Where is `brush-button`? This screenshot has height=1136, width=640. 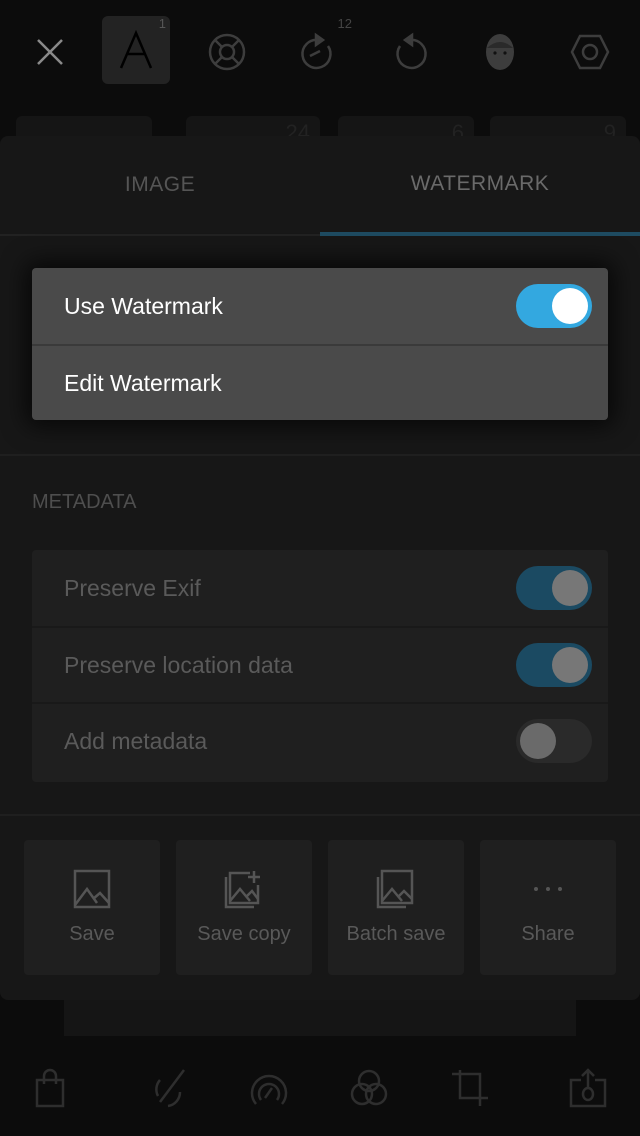
brush-button is located at coordinates (170, 1088).